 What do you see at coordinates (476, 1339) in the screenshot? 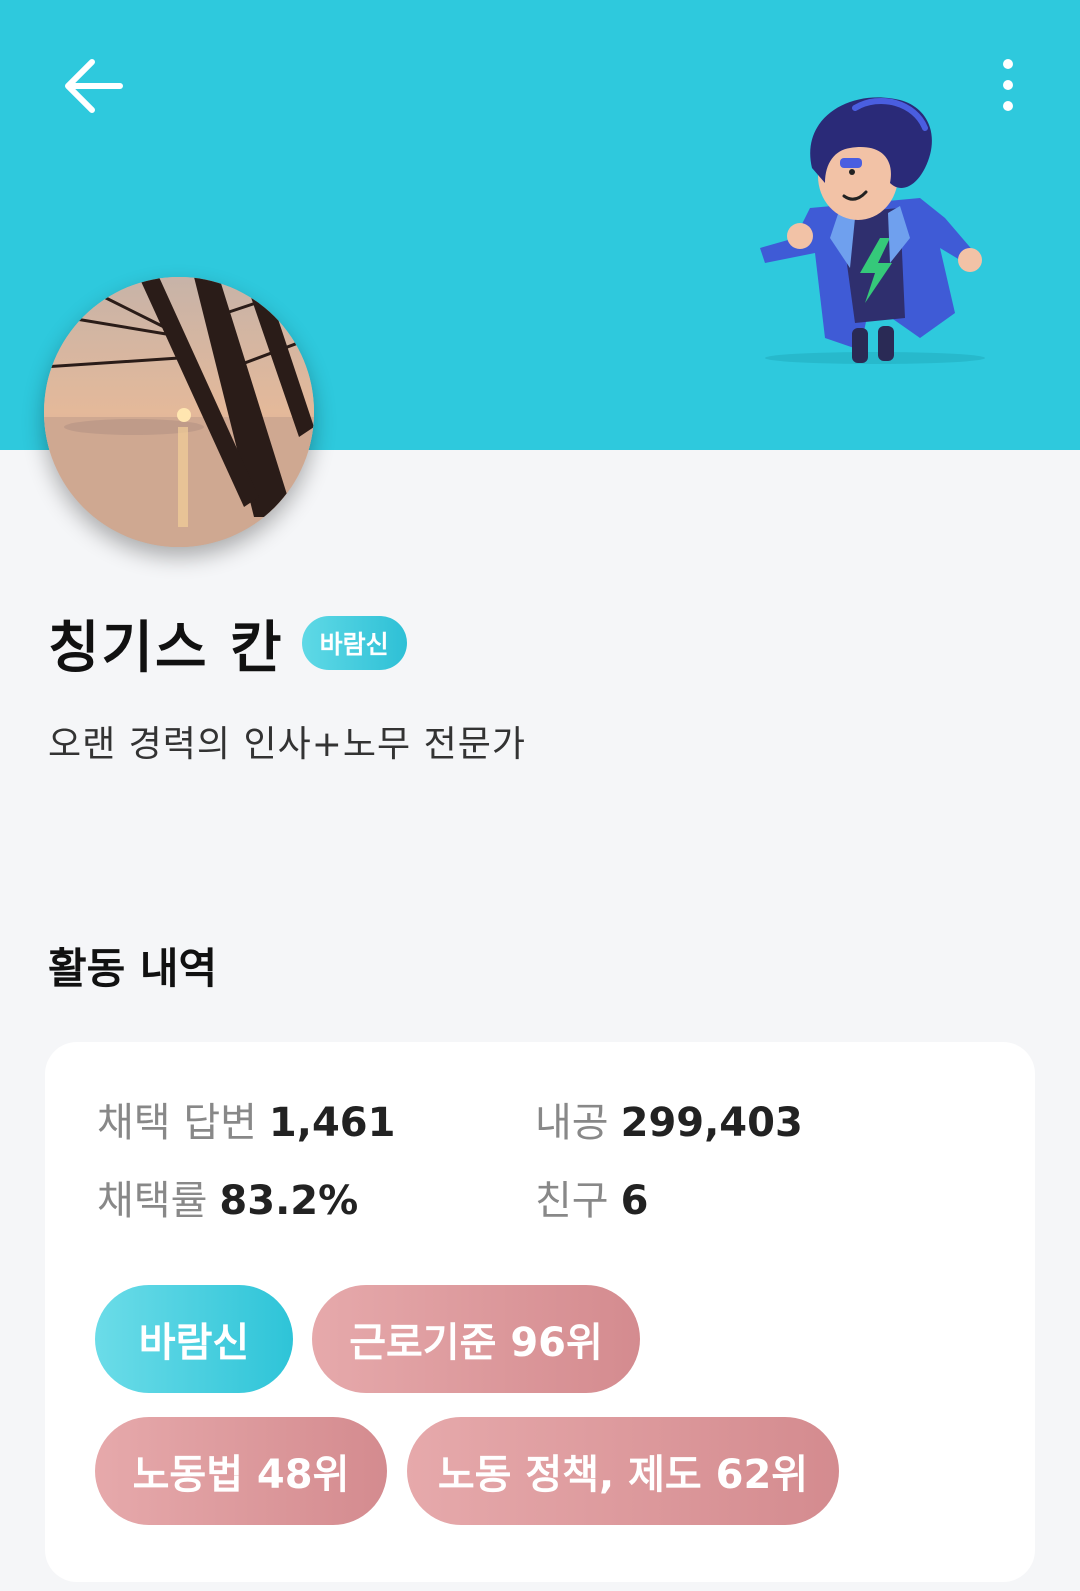
I see `badge-chip-rank-labor-standards: 근로기준 96위` at bounding box center [476, 1339].